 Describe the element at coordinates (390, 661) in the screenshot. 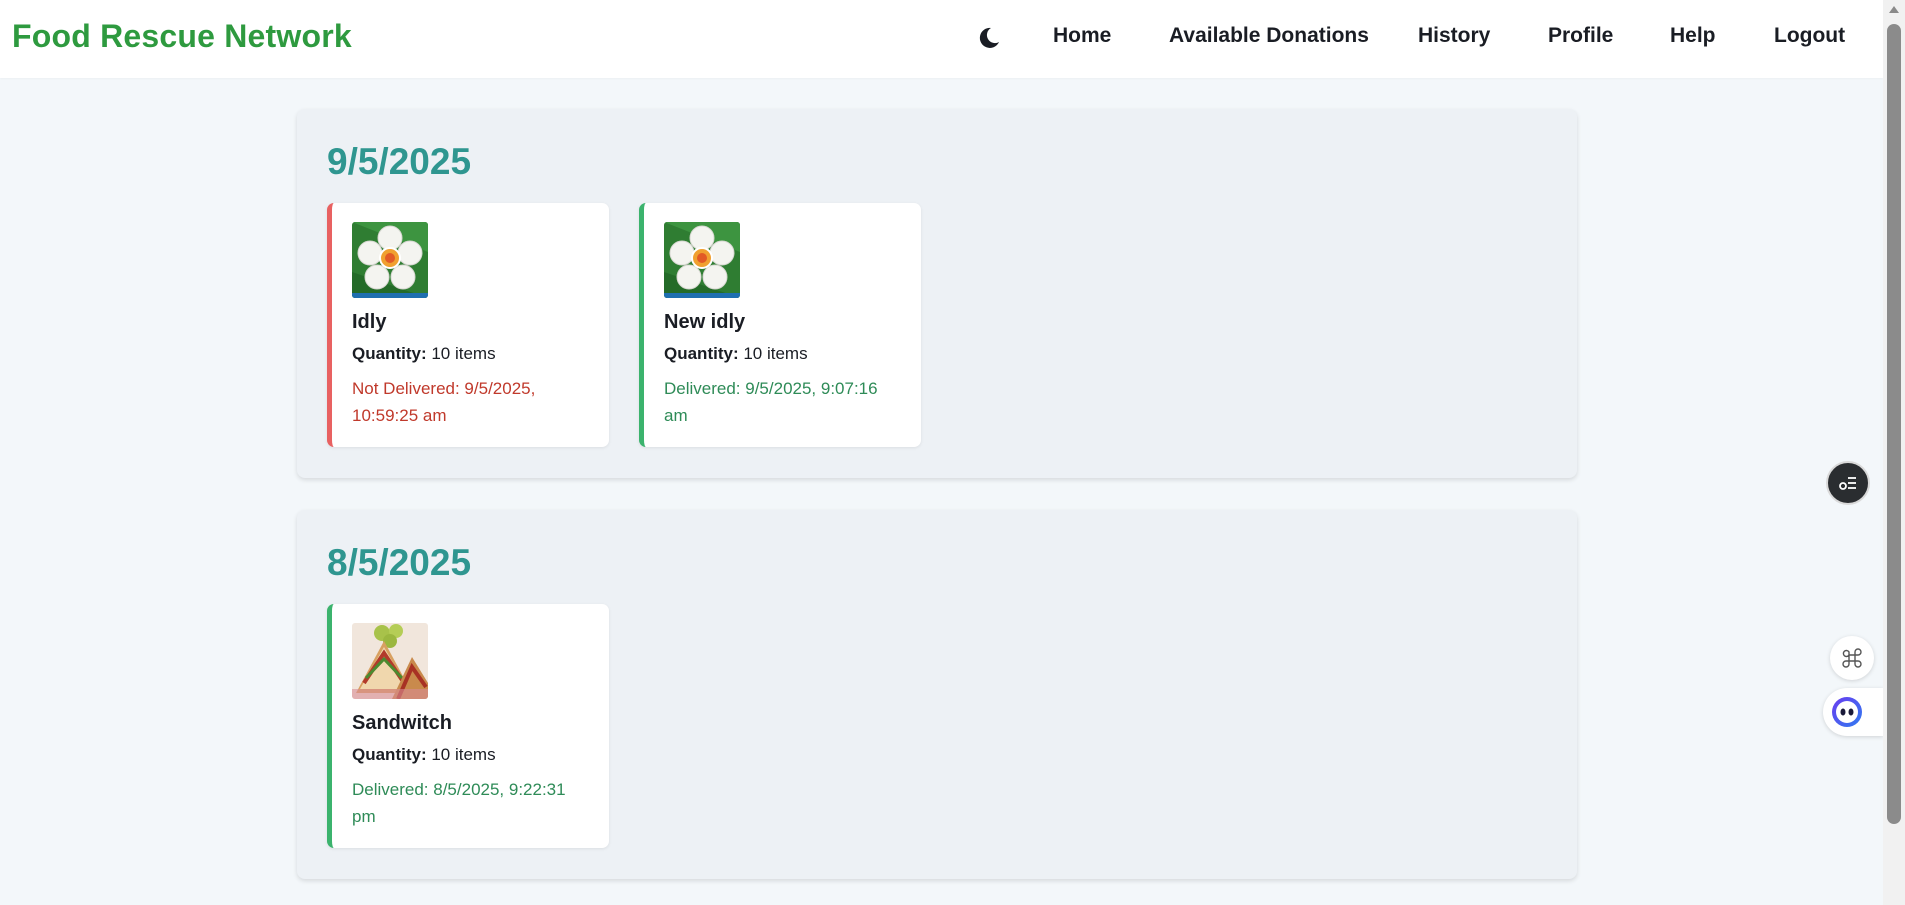

I see `sandwich-photo` at that location.